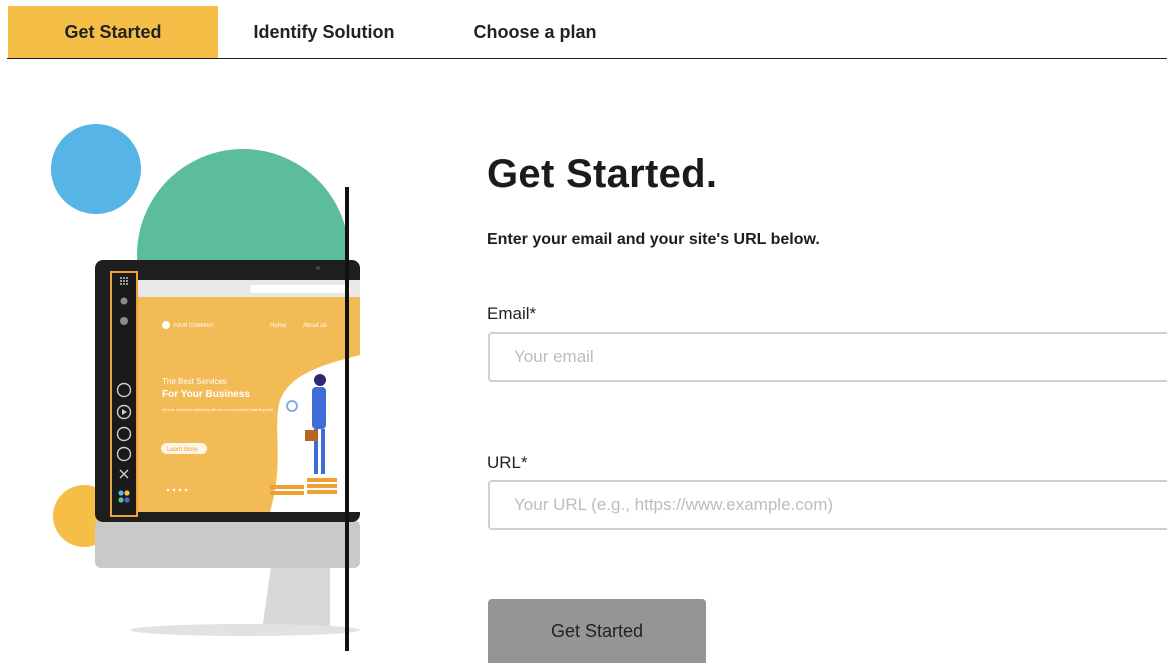  What do you see at coordinates (194, 381) in the screenshot?
I see `screen-hero-line1: The Best Services` at bounding box center [194, 381].